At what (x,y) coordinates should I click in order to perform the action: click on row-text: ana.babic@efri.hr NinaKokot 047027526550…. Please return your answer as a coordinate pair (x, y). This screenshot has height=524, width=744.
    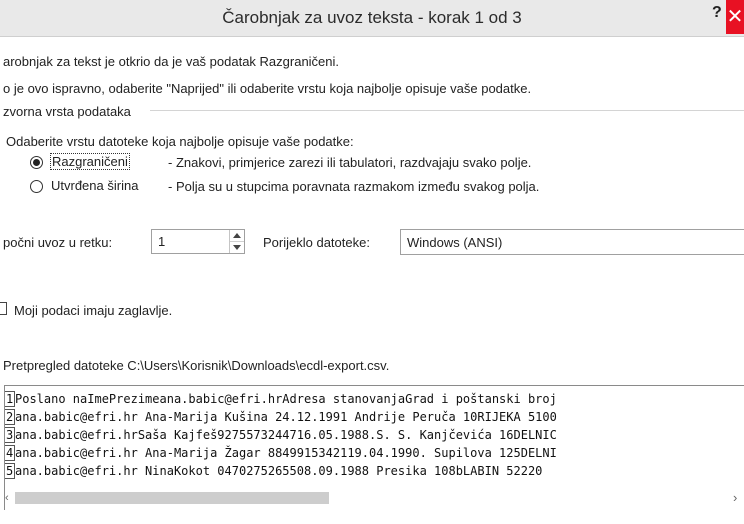
    Looking at the image, I should click on (279, 471).